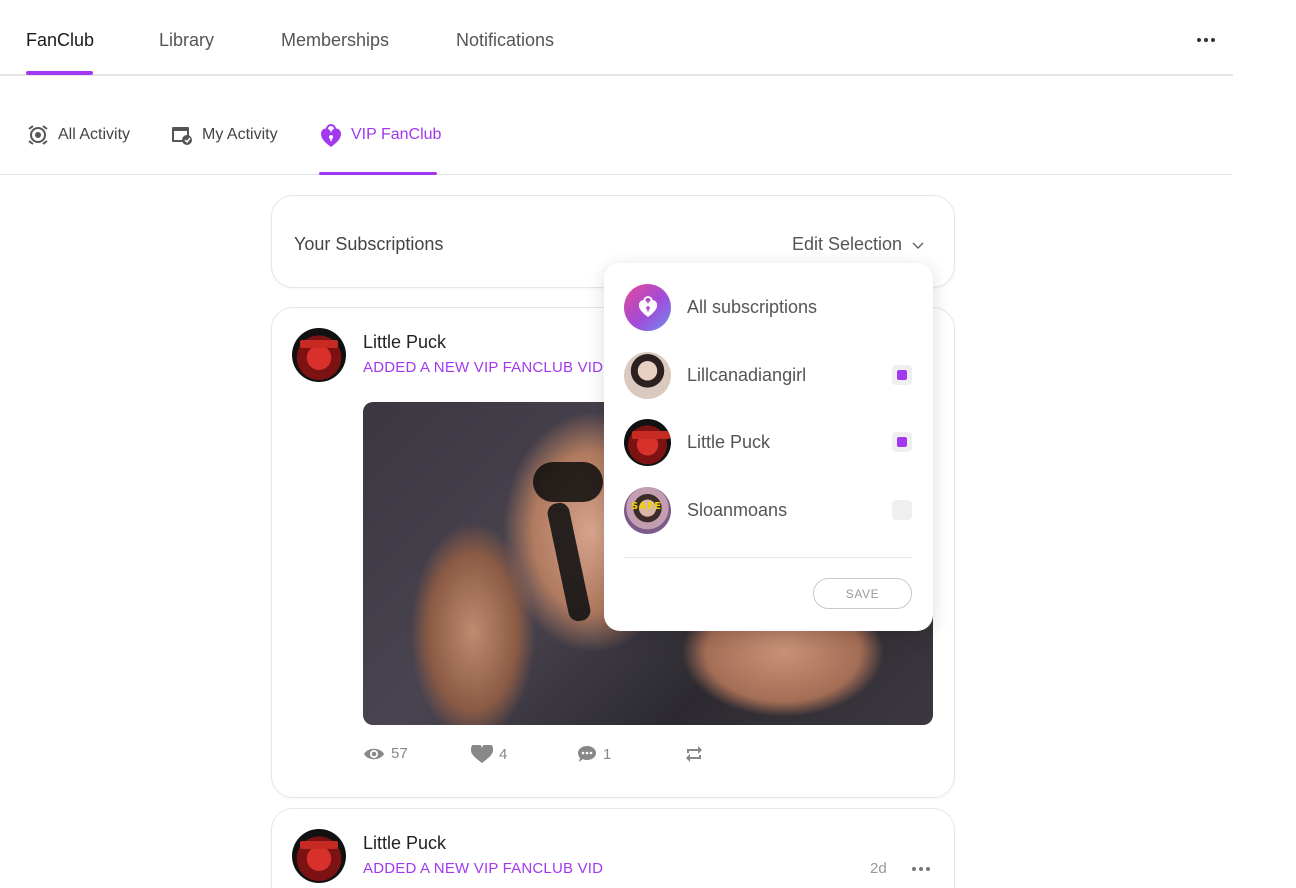 The image size is (1296, 888). I want to click on dropdown-item-label: All subscriptions, so click(752, 306).